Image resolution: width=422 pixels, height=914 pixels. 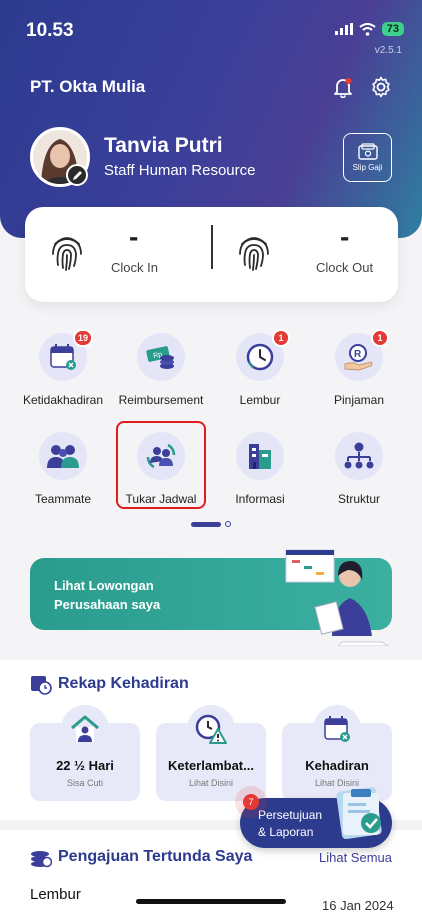 I want to click on menu-label: Ketidakhadiran, so click(x=63, y=400).